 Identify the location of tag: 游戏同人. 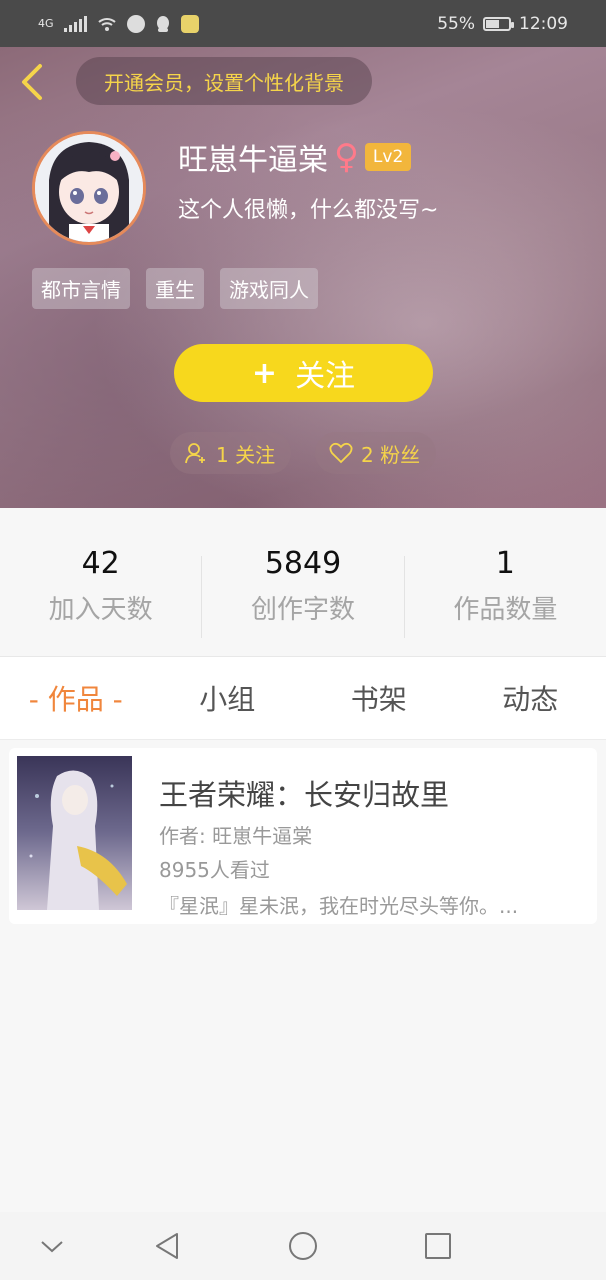
(269, 288).